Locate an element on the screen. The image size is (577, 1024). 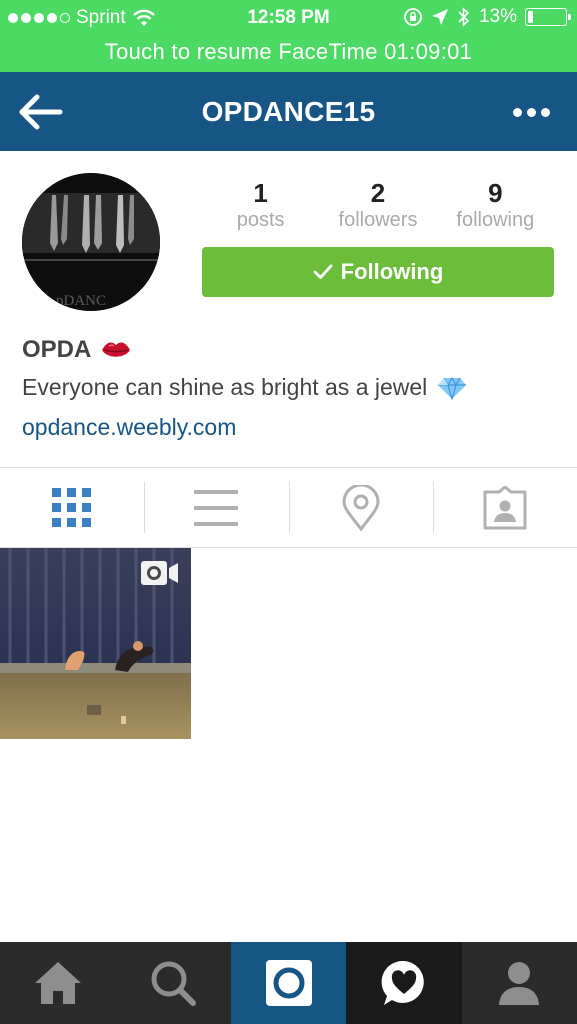
post-thumbnail is located at coordinates (95, 643).